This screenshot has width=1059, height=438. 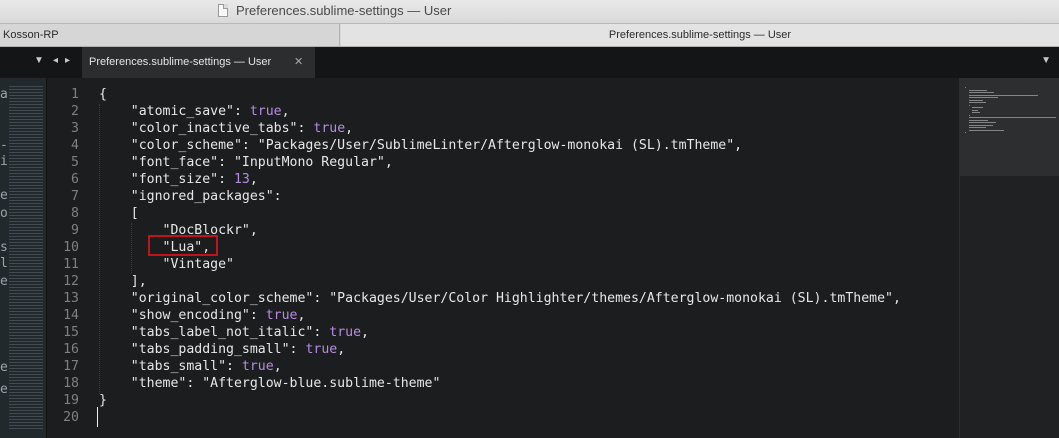 I want to click on code-line: {, so click(x=103, y=94).